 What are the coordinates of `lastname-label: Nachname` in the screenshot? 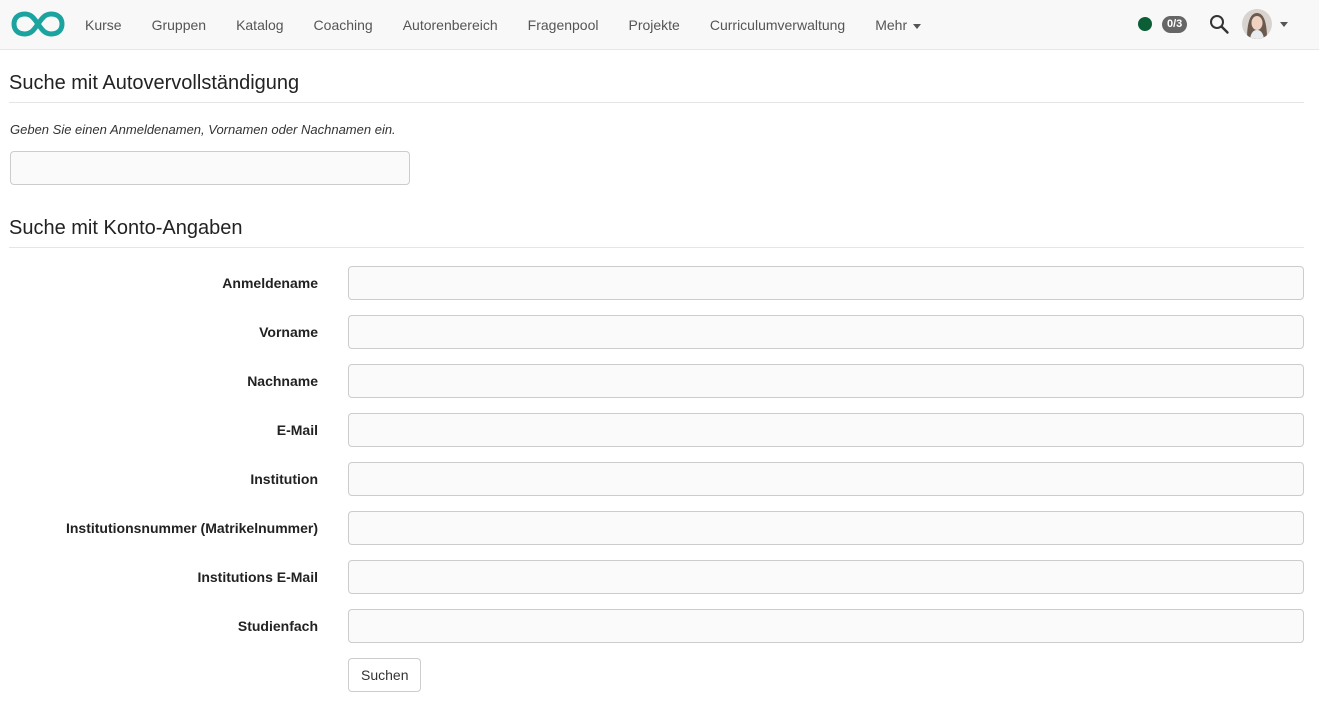 It's located at (282, 381).